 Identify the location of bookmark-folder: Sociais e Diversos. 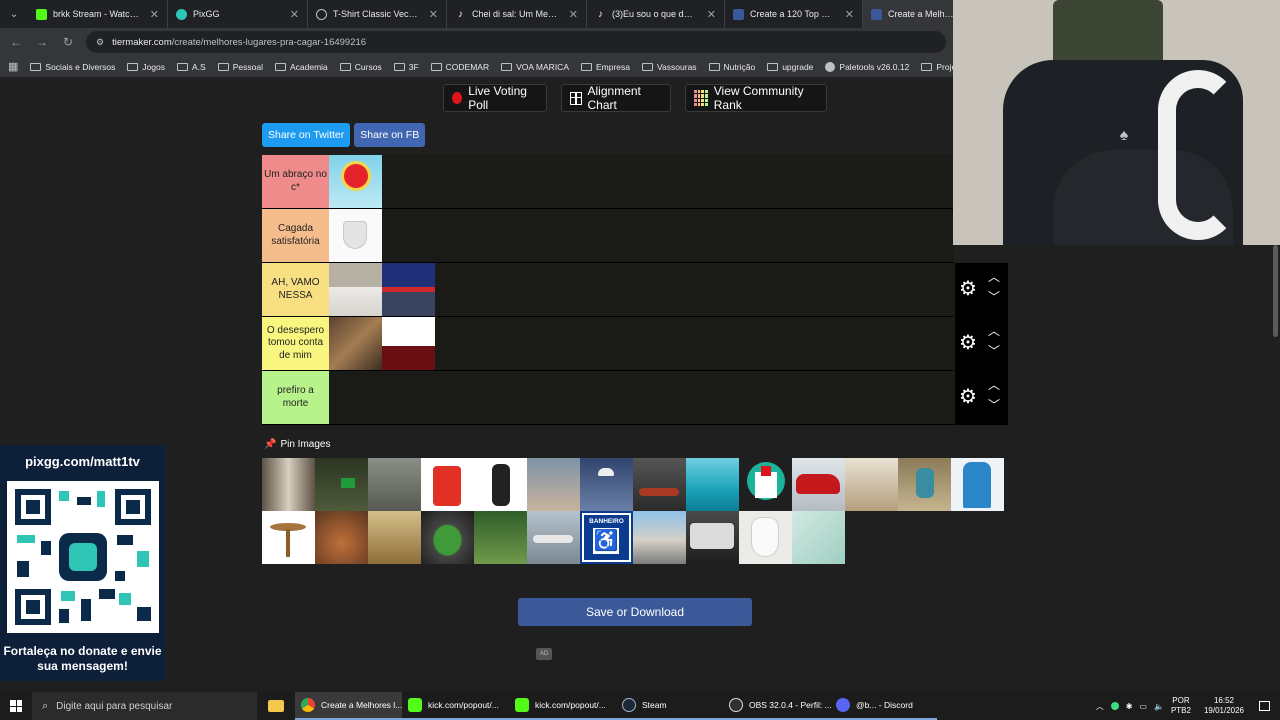
(72, 67).